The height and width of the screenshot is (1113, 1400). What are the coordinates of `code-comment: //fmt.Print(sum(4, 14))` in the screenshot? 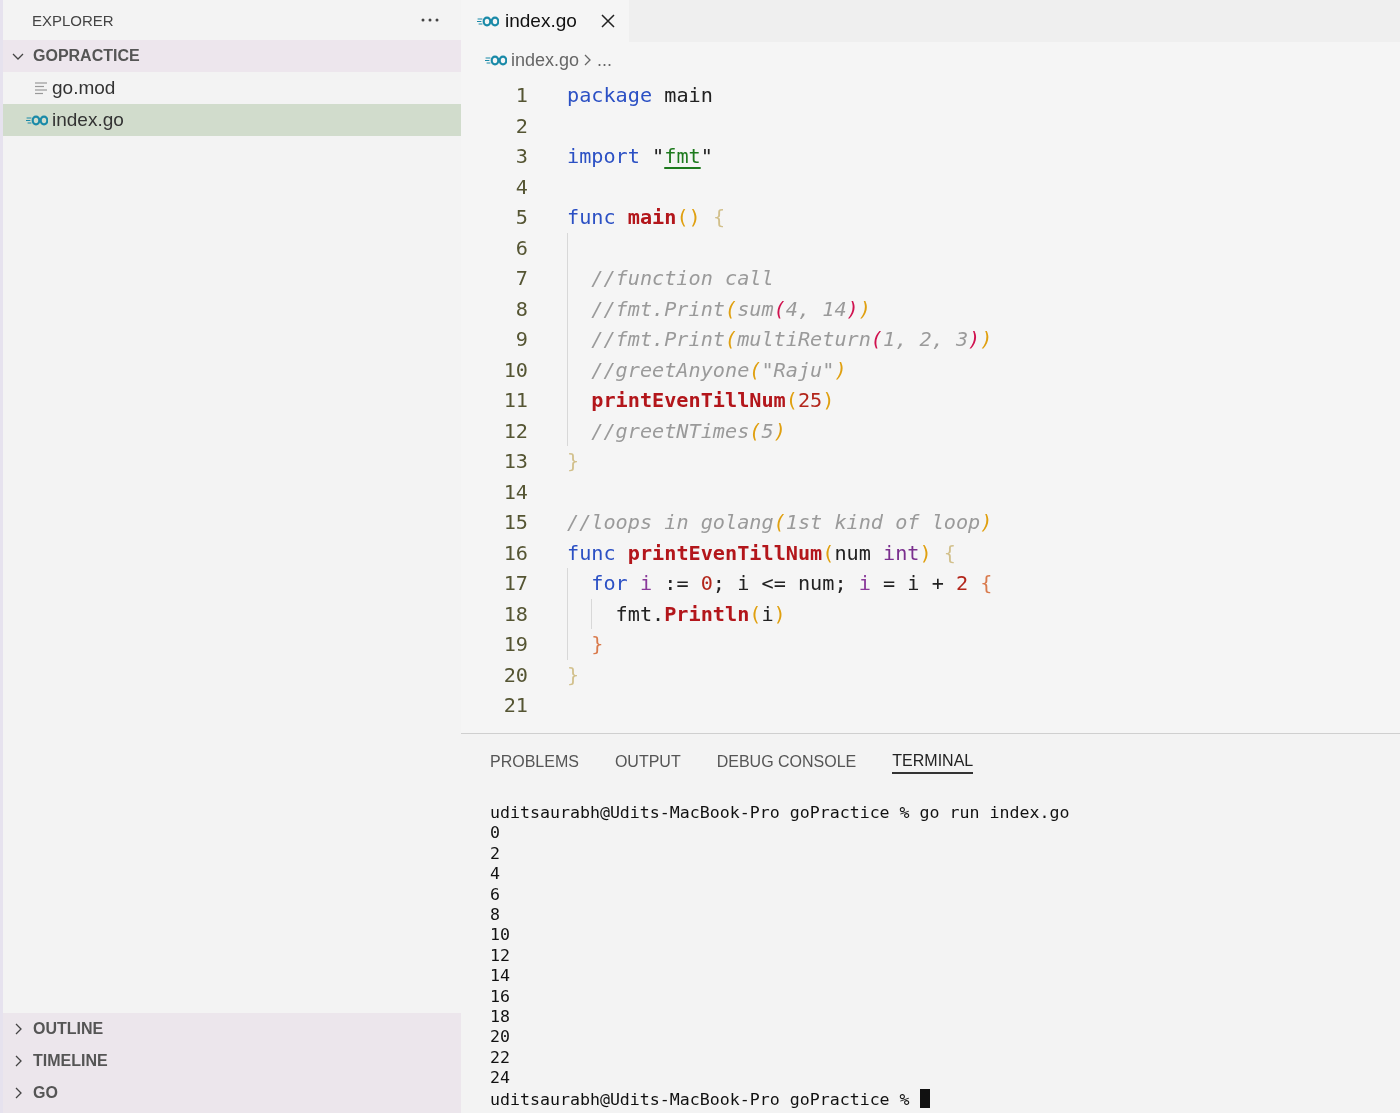 It's located at (731, 308).